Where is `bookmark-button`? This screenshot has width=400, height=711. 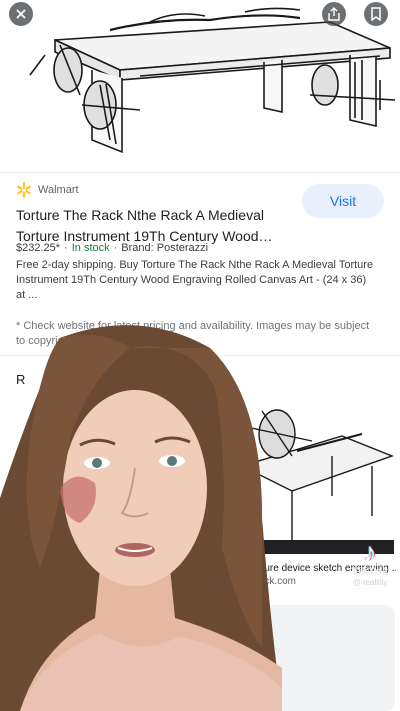
bookmark-button is located at coordinates (376, 14).